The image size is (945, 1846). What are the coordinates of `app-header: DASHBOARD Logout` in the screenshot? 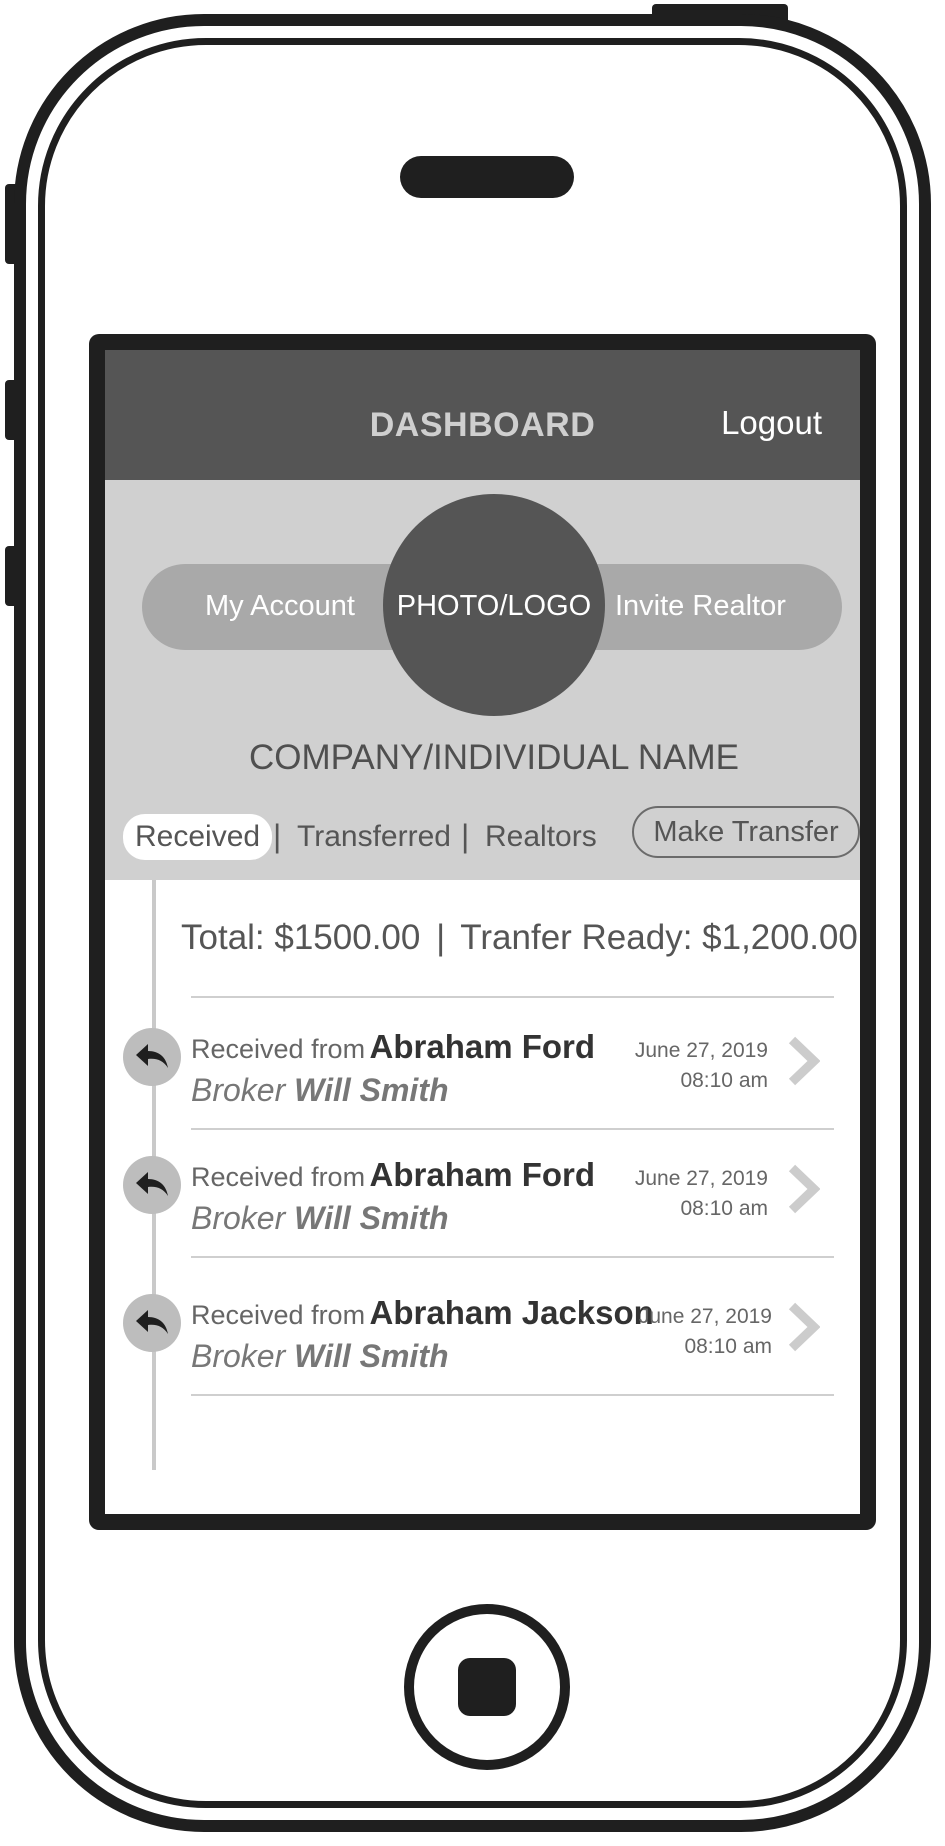 It's located at (482, 415).